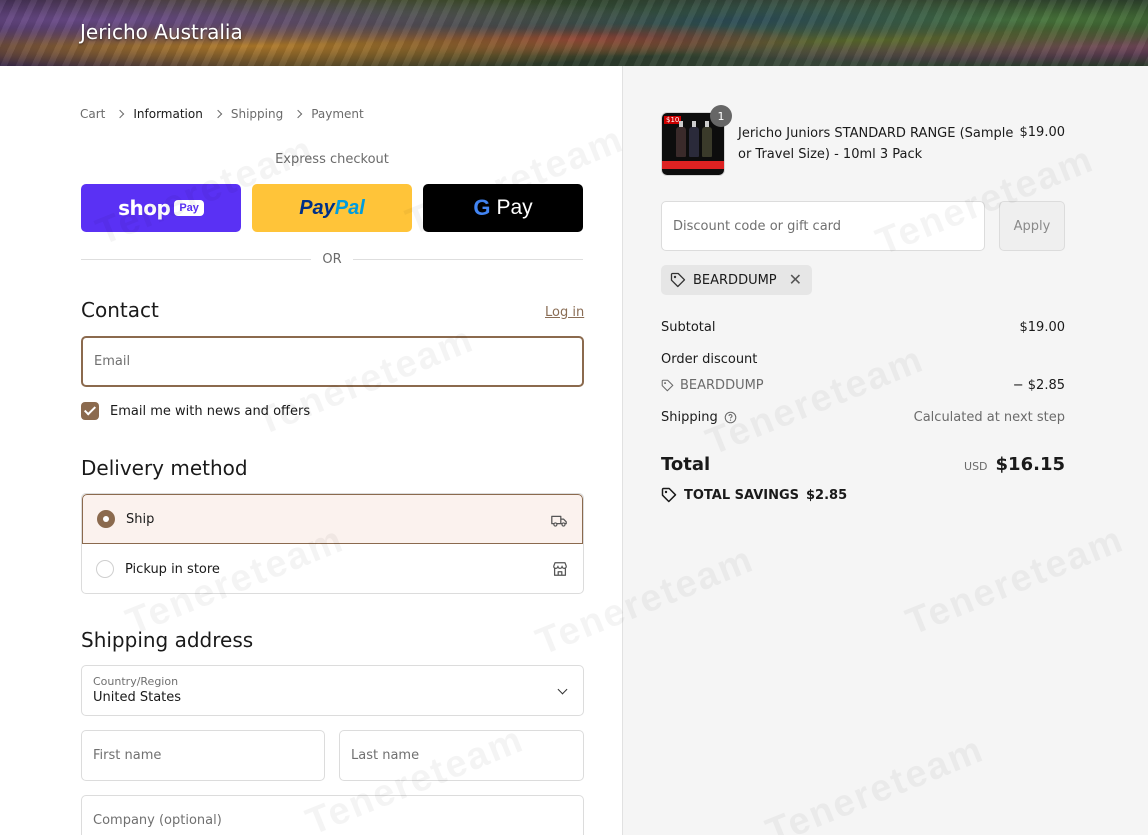 The image size is (1148, 835). I want to click on first-name-field: First name, so click(203, 755).